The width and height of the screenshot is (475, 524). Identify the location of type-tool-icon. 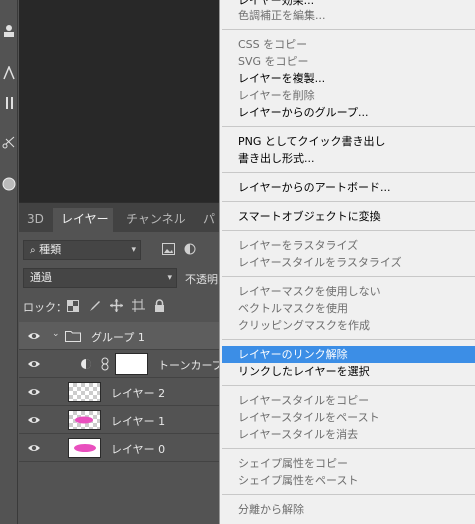
(9, 73).